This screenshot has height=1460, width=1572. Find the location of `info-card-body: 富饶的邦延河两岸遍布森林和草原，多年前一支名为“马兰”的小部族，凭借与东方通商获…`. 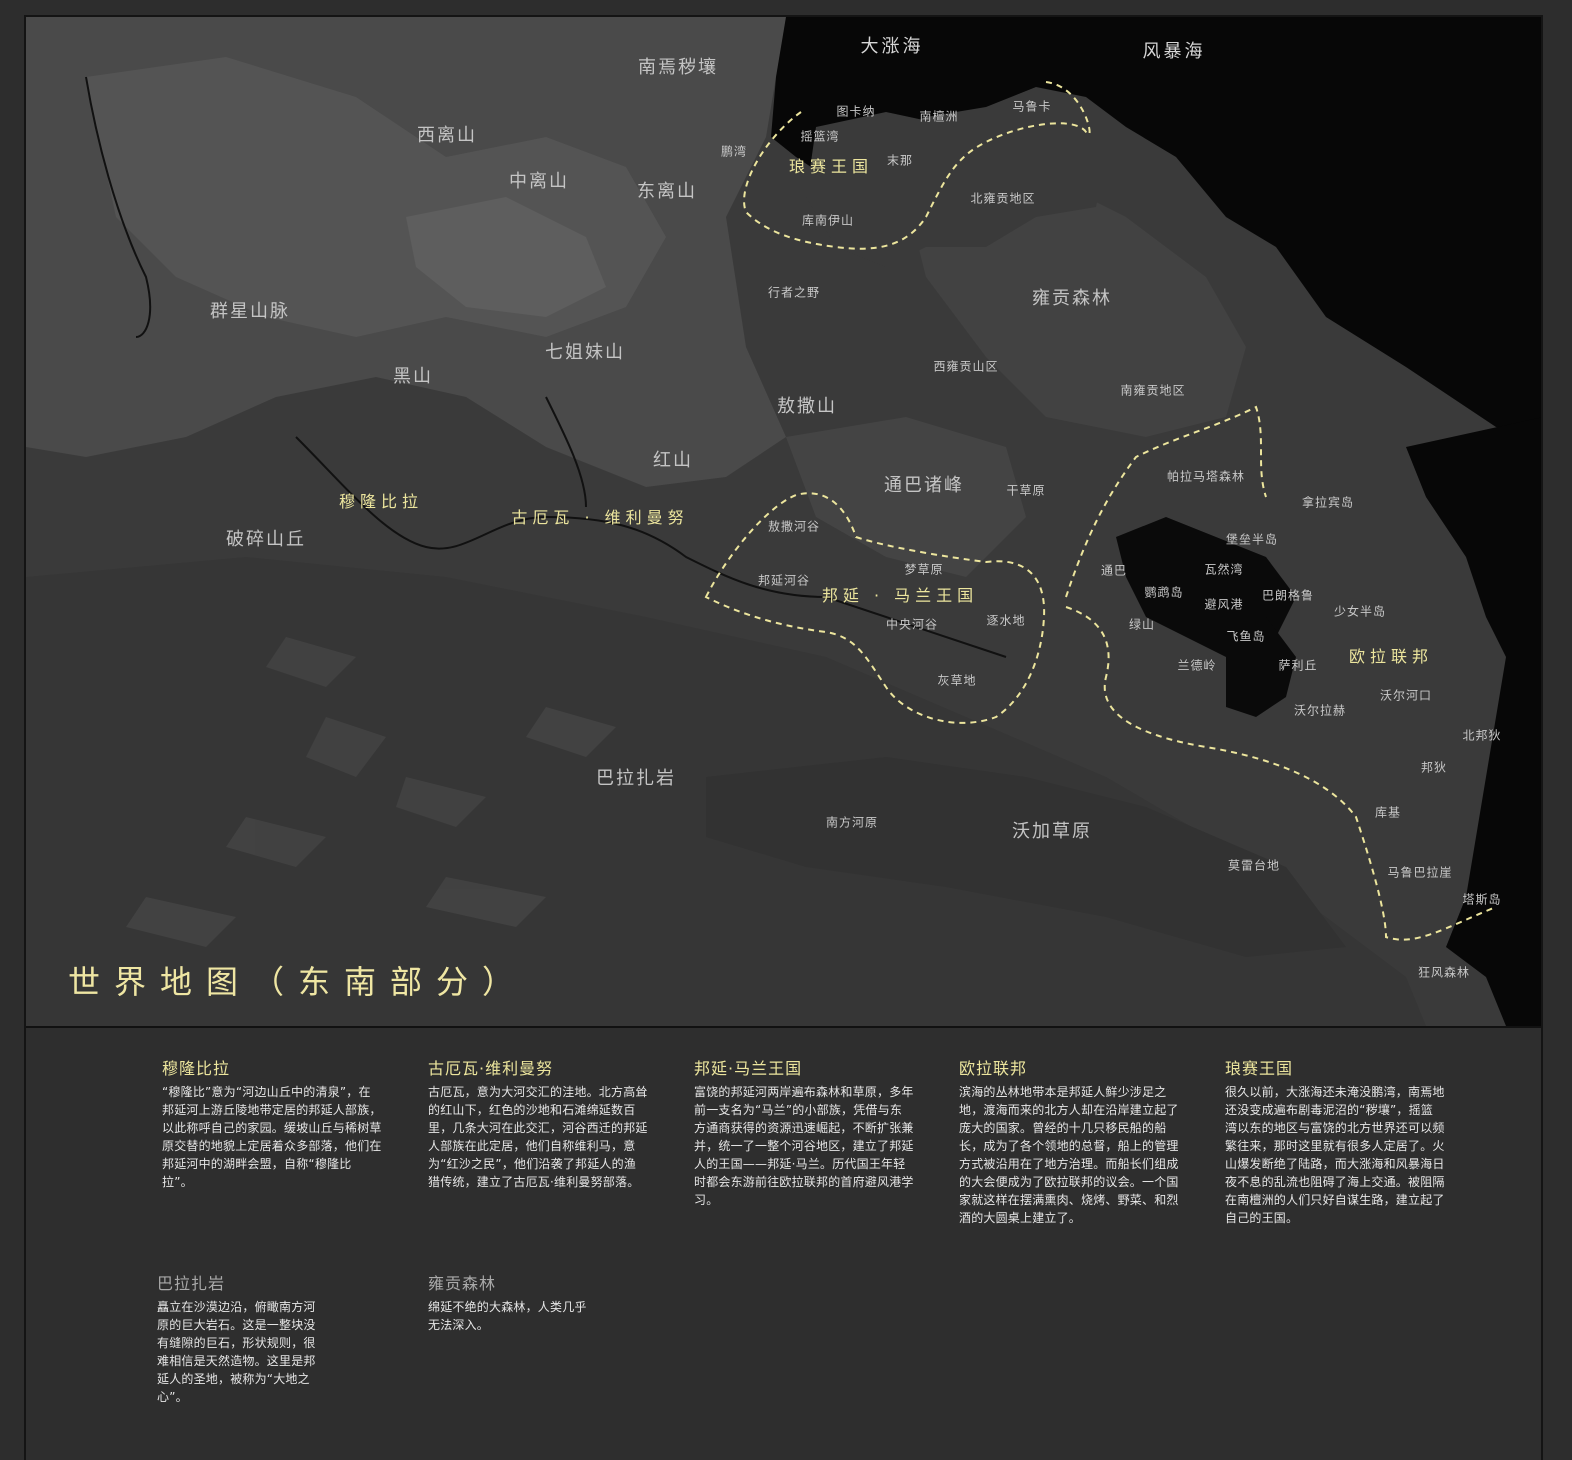

info-card-body: 富饶的邦延河两岸遍布森林和草原，多年前一支名为“马兰”的小部族，凭借与东方通商获… is located at coordinates (804, 1146).